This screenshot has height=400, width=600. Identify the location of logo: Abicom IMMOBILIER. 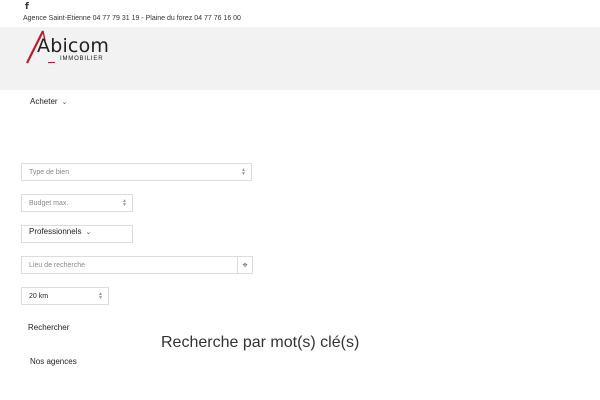
(70, 48).